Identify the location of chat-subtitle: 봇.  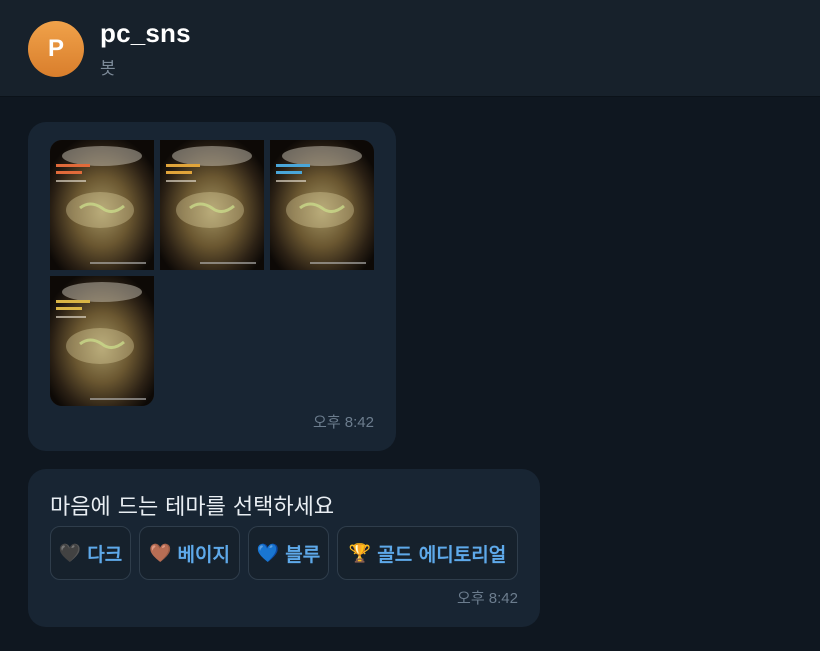
(108, 69).